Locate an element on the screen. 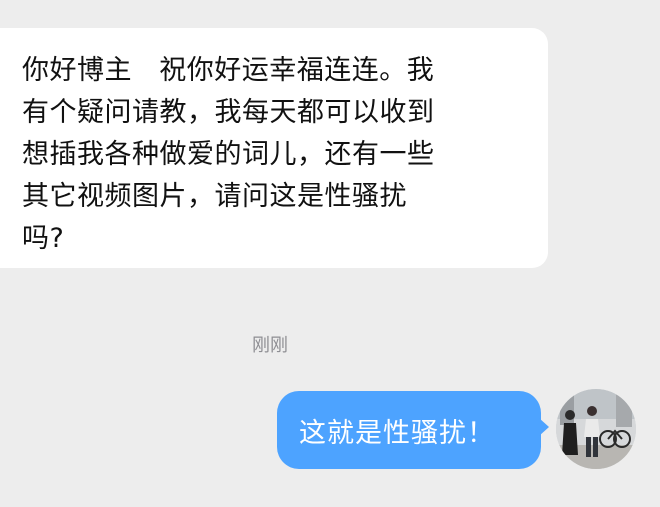 The image size is (660, 507). avatar-photo-icon is located at coordinates (596, 429).